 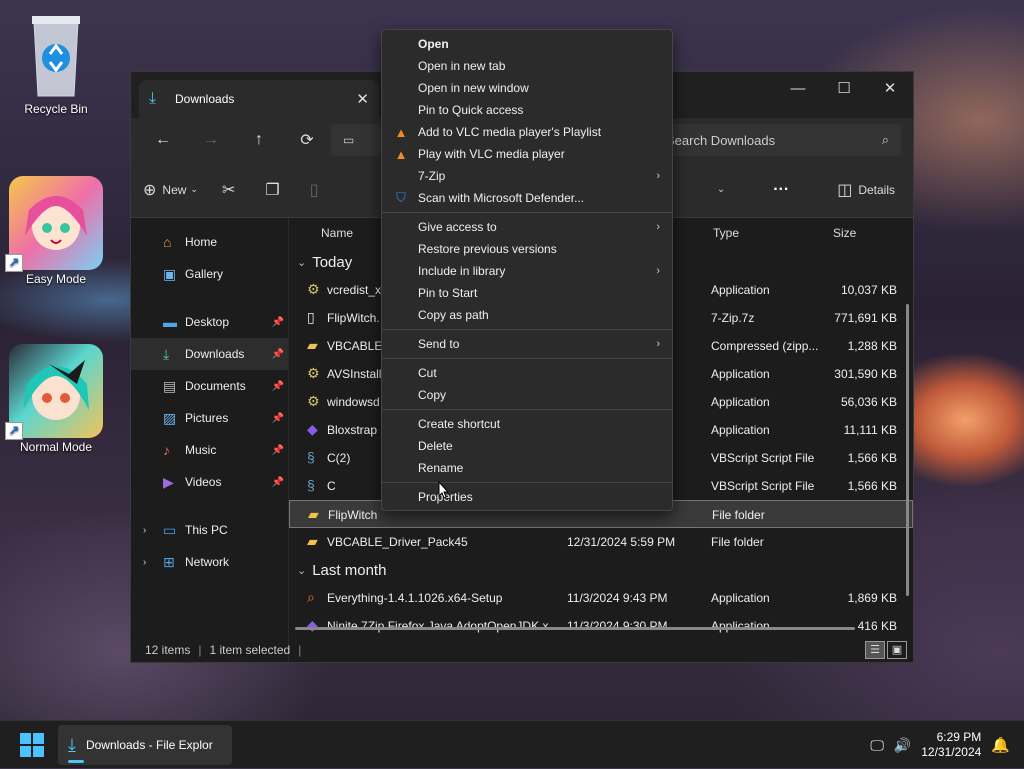 I want to click on menu-item: Give access to ›, so click(x=527, y=227).